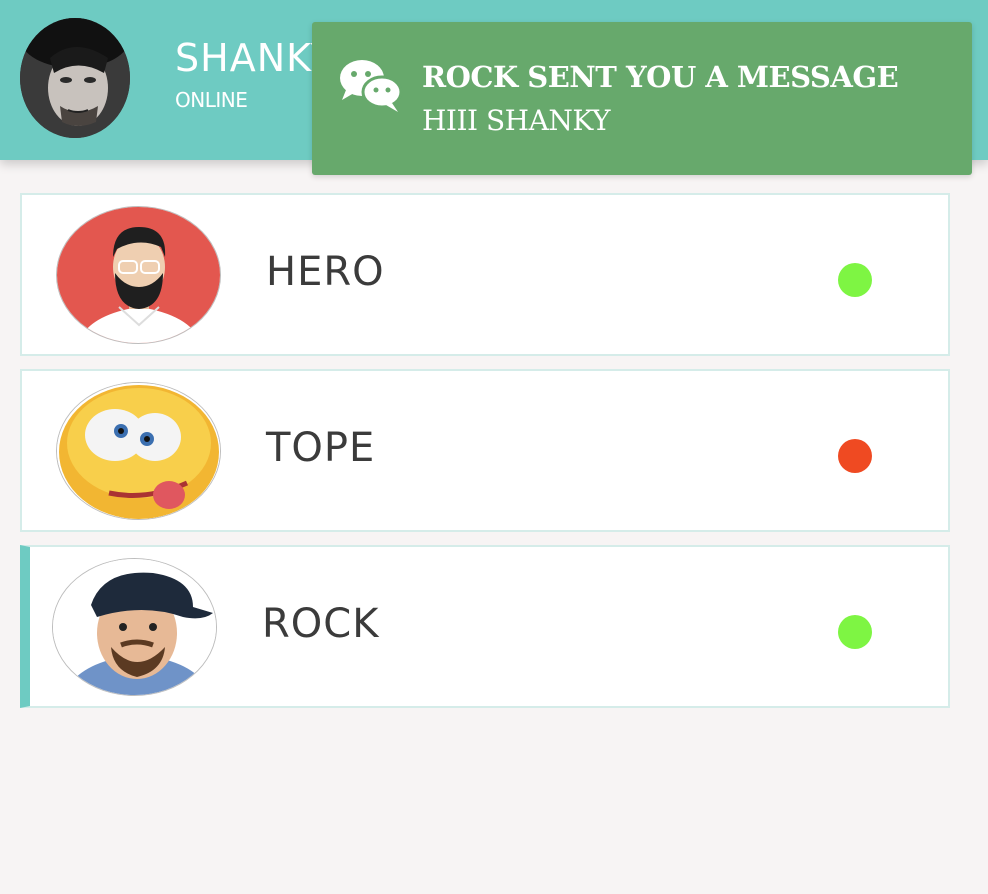  What do you see at coordinates (255, 58) in the screenshot?
I see `user-name: SHANKY` at bounding box center [255, 58].